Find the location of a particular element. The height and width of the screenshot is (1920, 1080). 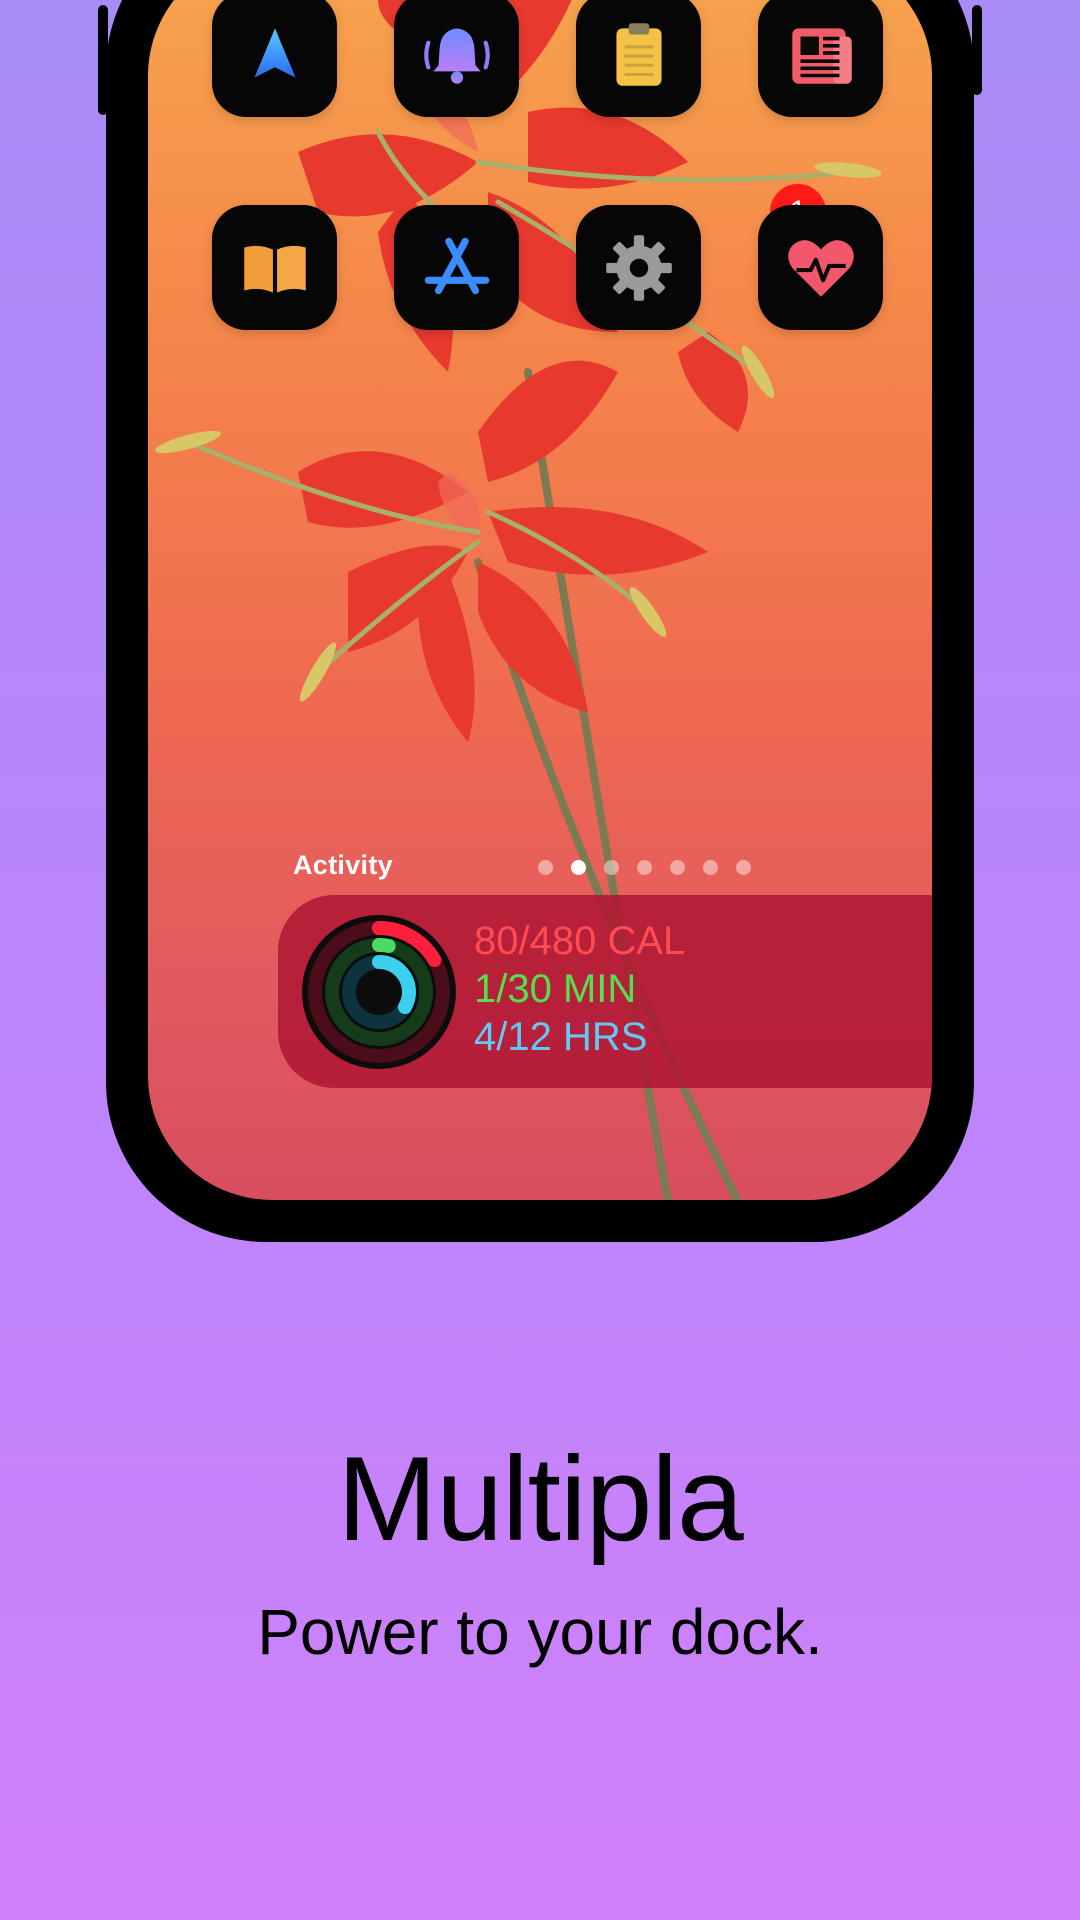

activity-widget: 80/480 CAL 1/30 MIN 4/12 HRS is located at coordinates (605, 991).